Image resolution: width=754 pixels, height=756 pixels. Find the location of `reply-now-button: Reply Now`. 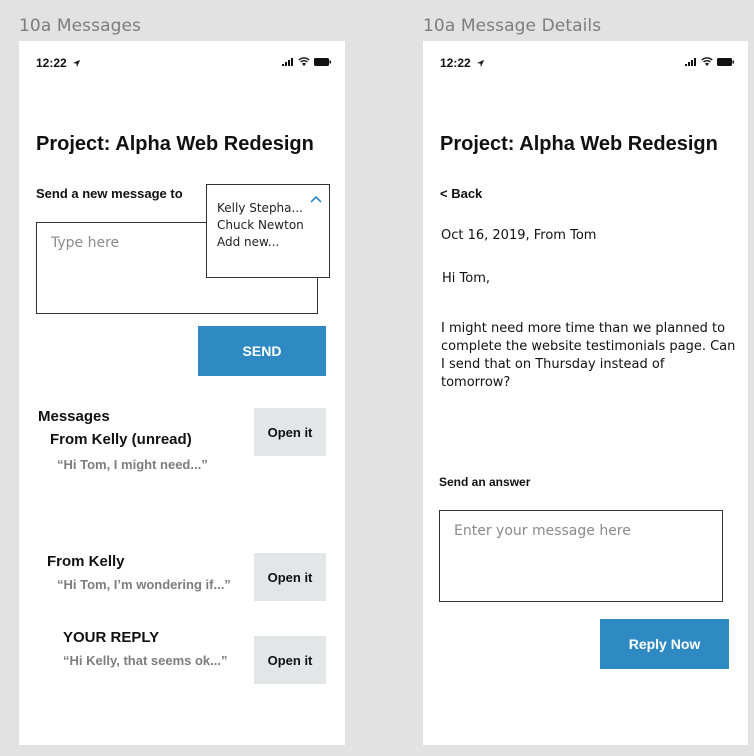

reply-now-button: Reply Now is located at coordinates (664, 644).